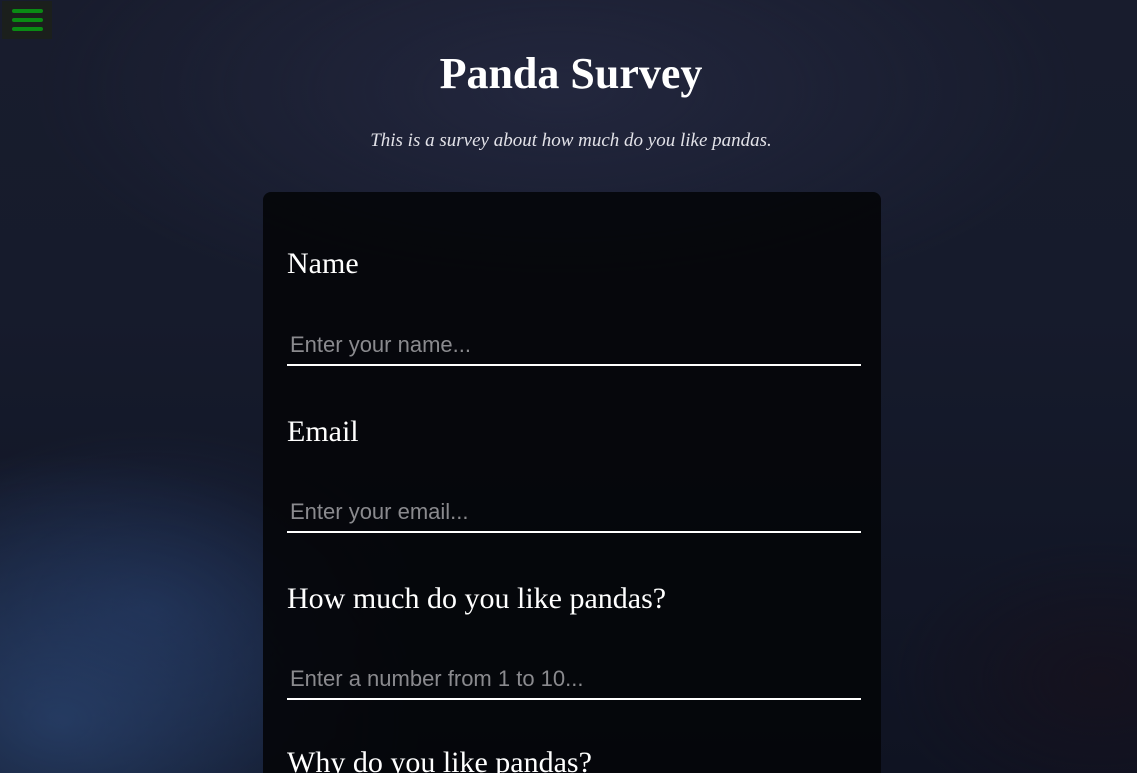 This screenshot has height=773, width=1137. Describe the element at coordinates (439, 759) in the screenshot. I see `panda-reason-label: Why do you like pandas?` at that location.